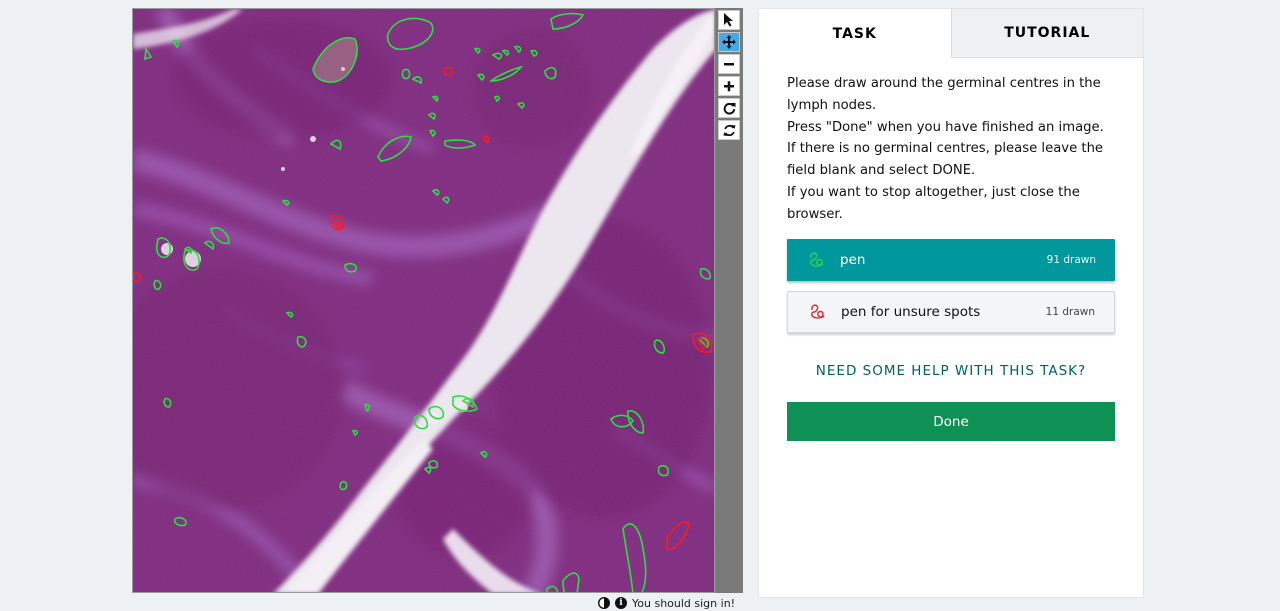 This screenshot has width=1280, height=611. I want to click on rotate-button, so click(729, 108).